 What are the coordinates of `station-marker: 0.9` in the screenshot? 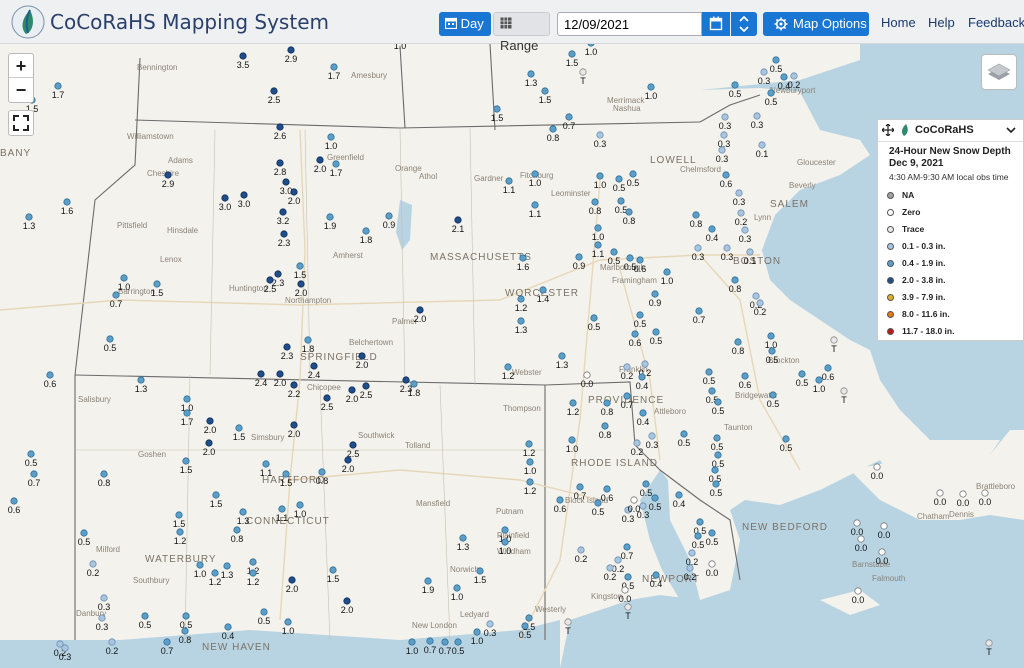 It's located at (579, 262).